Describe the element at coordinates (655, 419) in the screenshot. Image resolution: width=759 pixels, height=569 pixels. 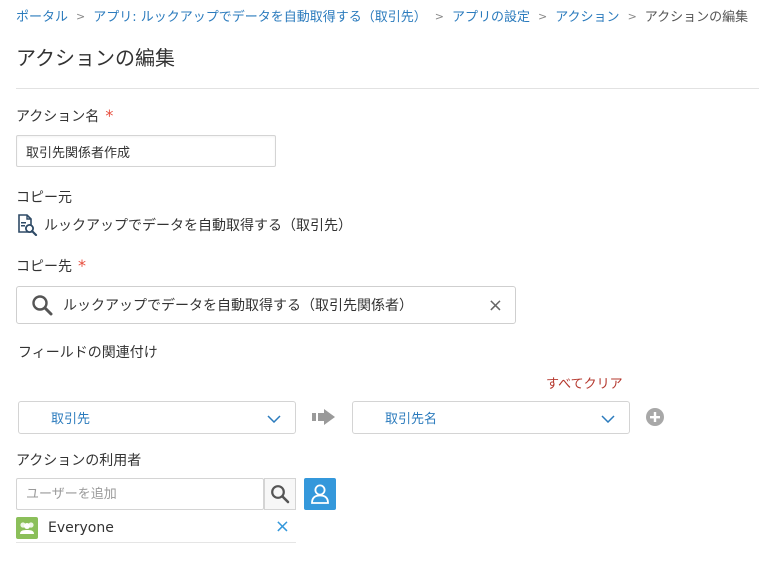
I see `add-row-icon` at that location.